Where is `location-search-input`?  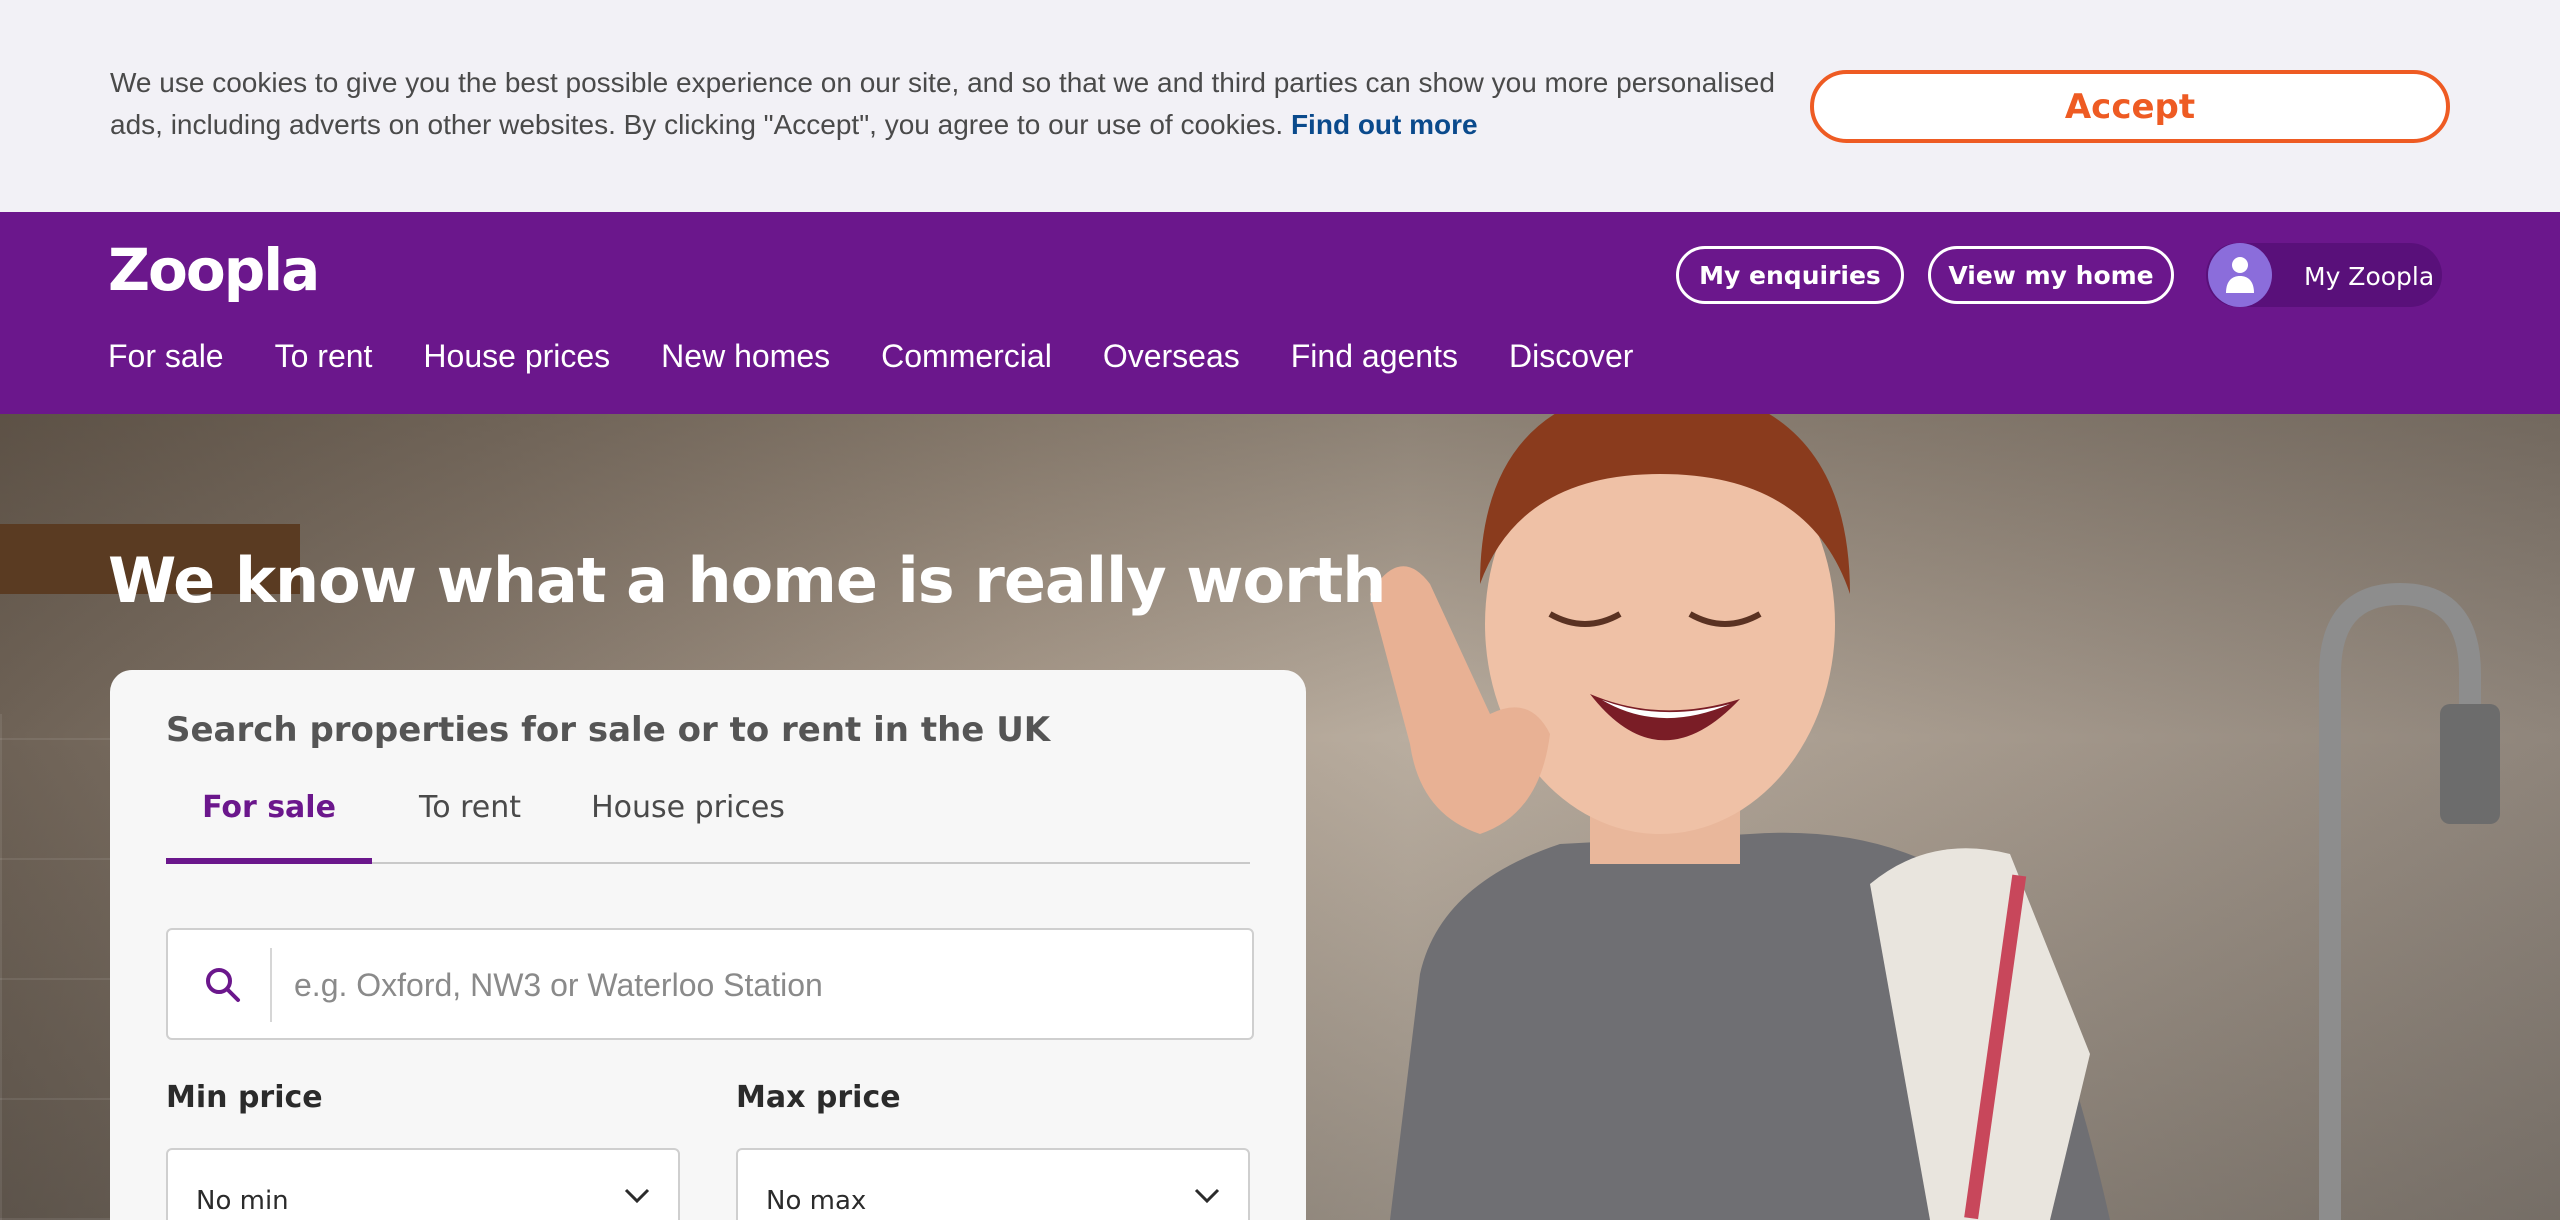
location-search-input is located at coordinates (764, 985).